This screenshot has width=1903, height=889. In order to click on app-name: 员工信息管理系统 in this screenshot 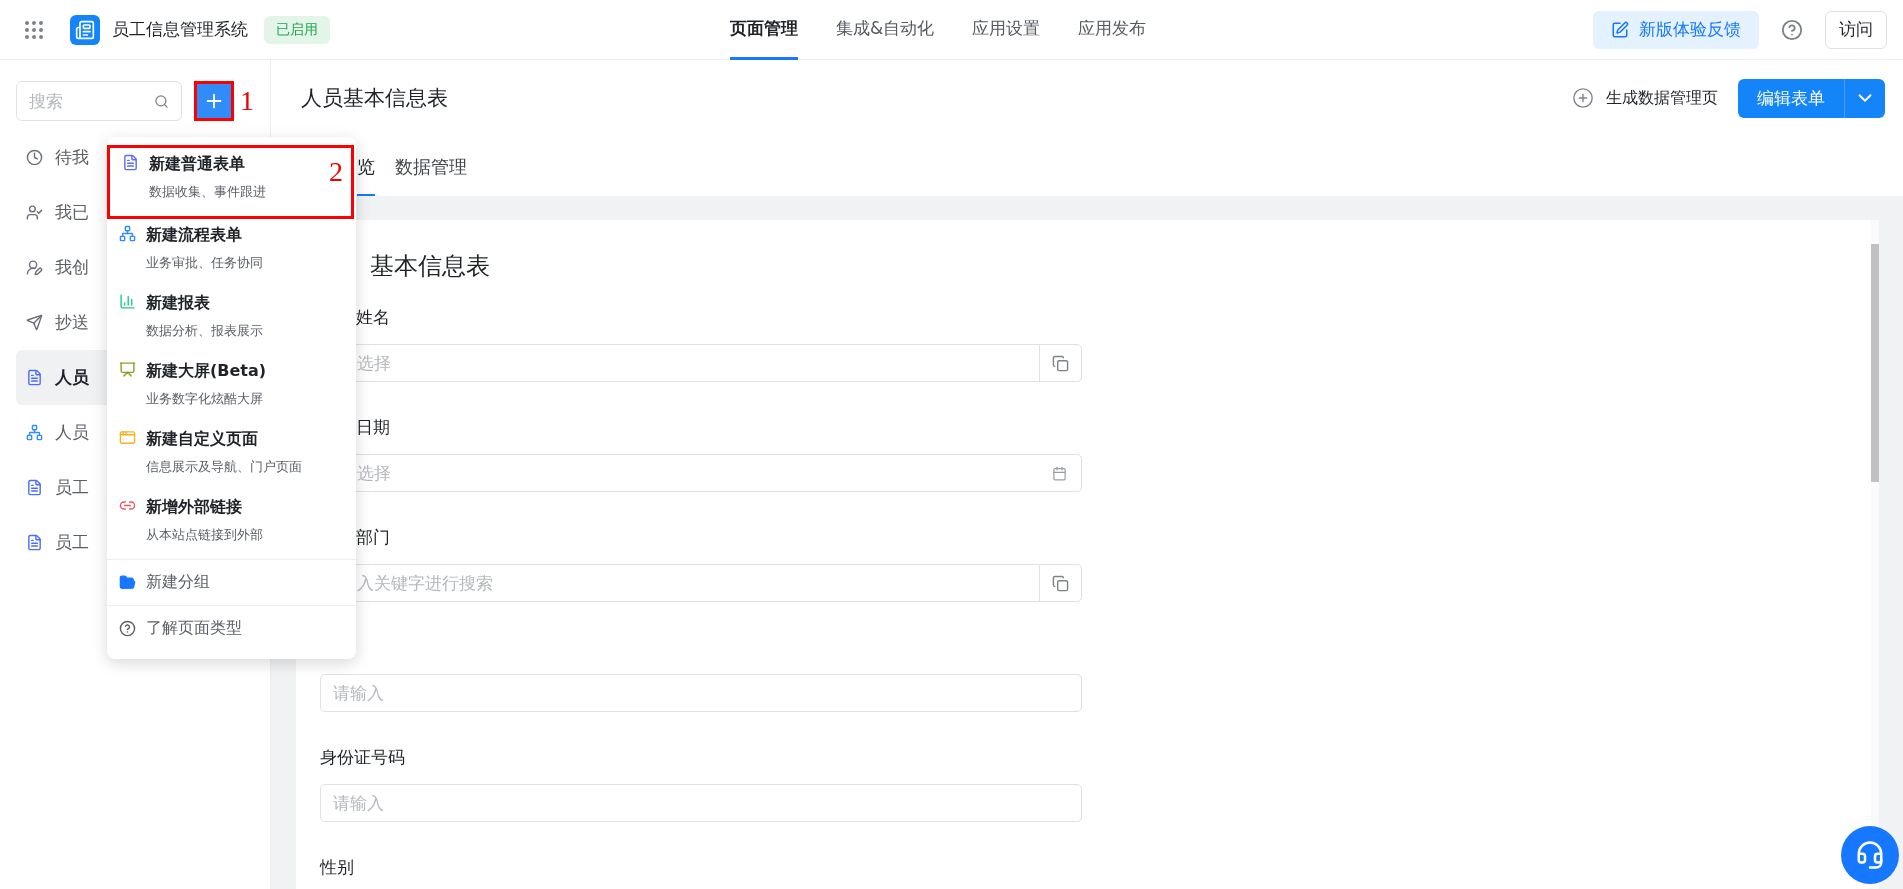, I will do `click(180, 29)`.